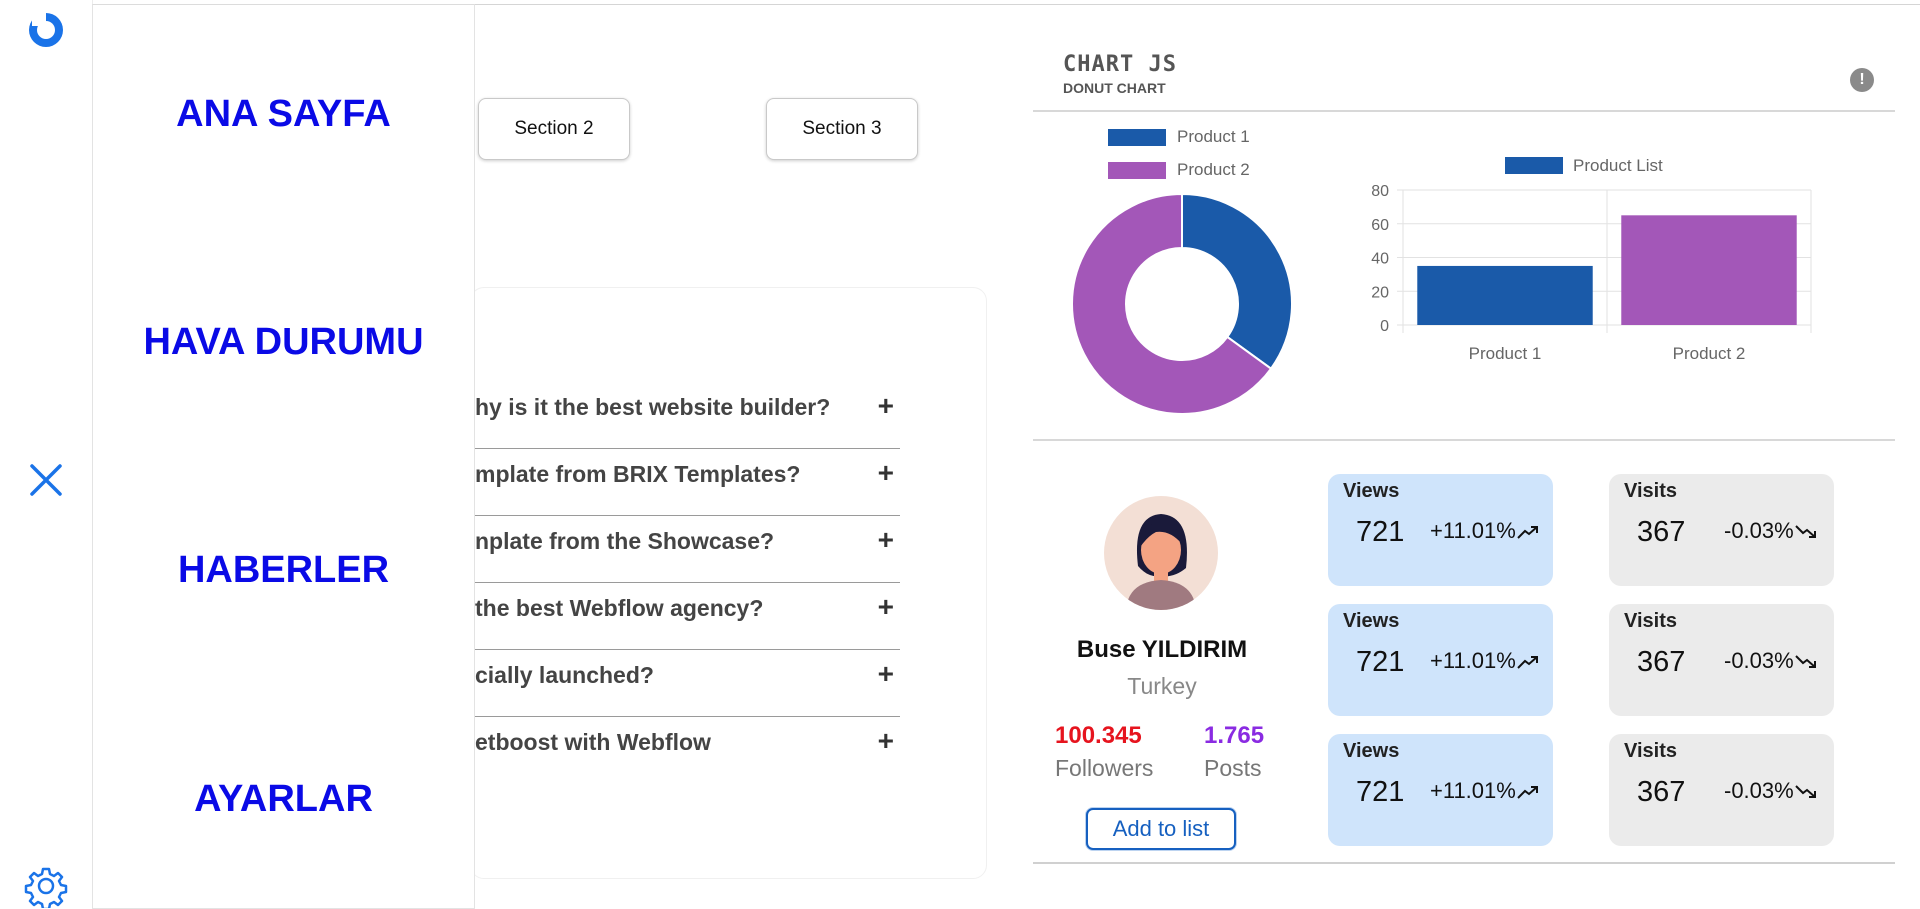 This screenshot has width=1920, height=909. I want to click on donut-slice, so click(1237, 281).